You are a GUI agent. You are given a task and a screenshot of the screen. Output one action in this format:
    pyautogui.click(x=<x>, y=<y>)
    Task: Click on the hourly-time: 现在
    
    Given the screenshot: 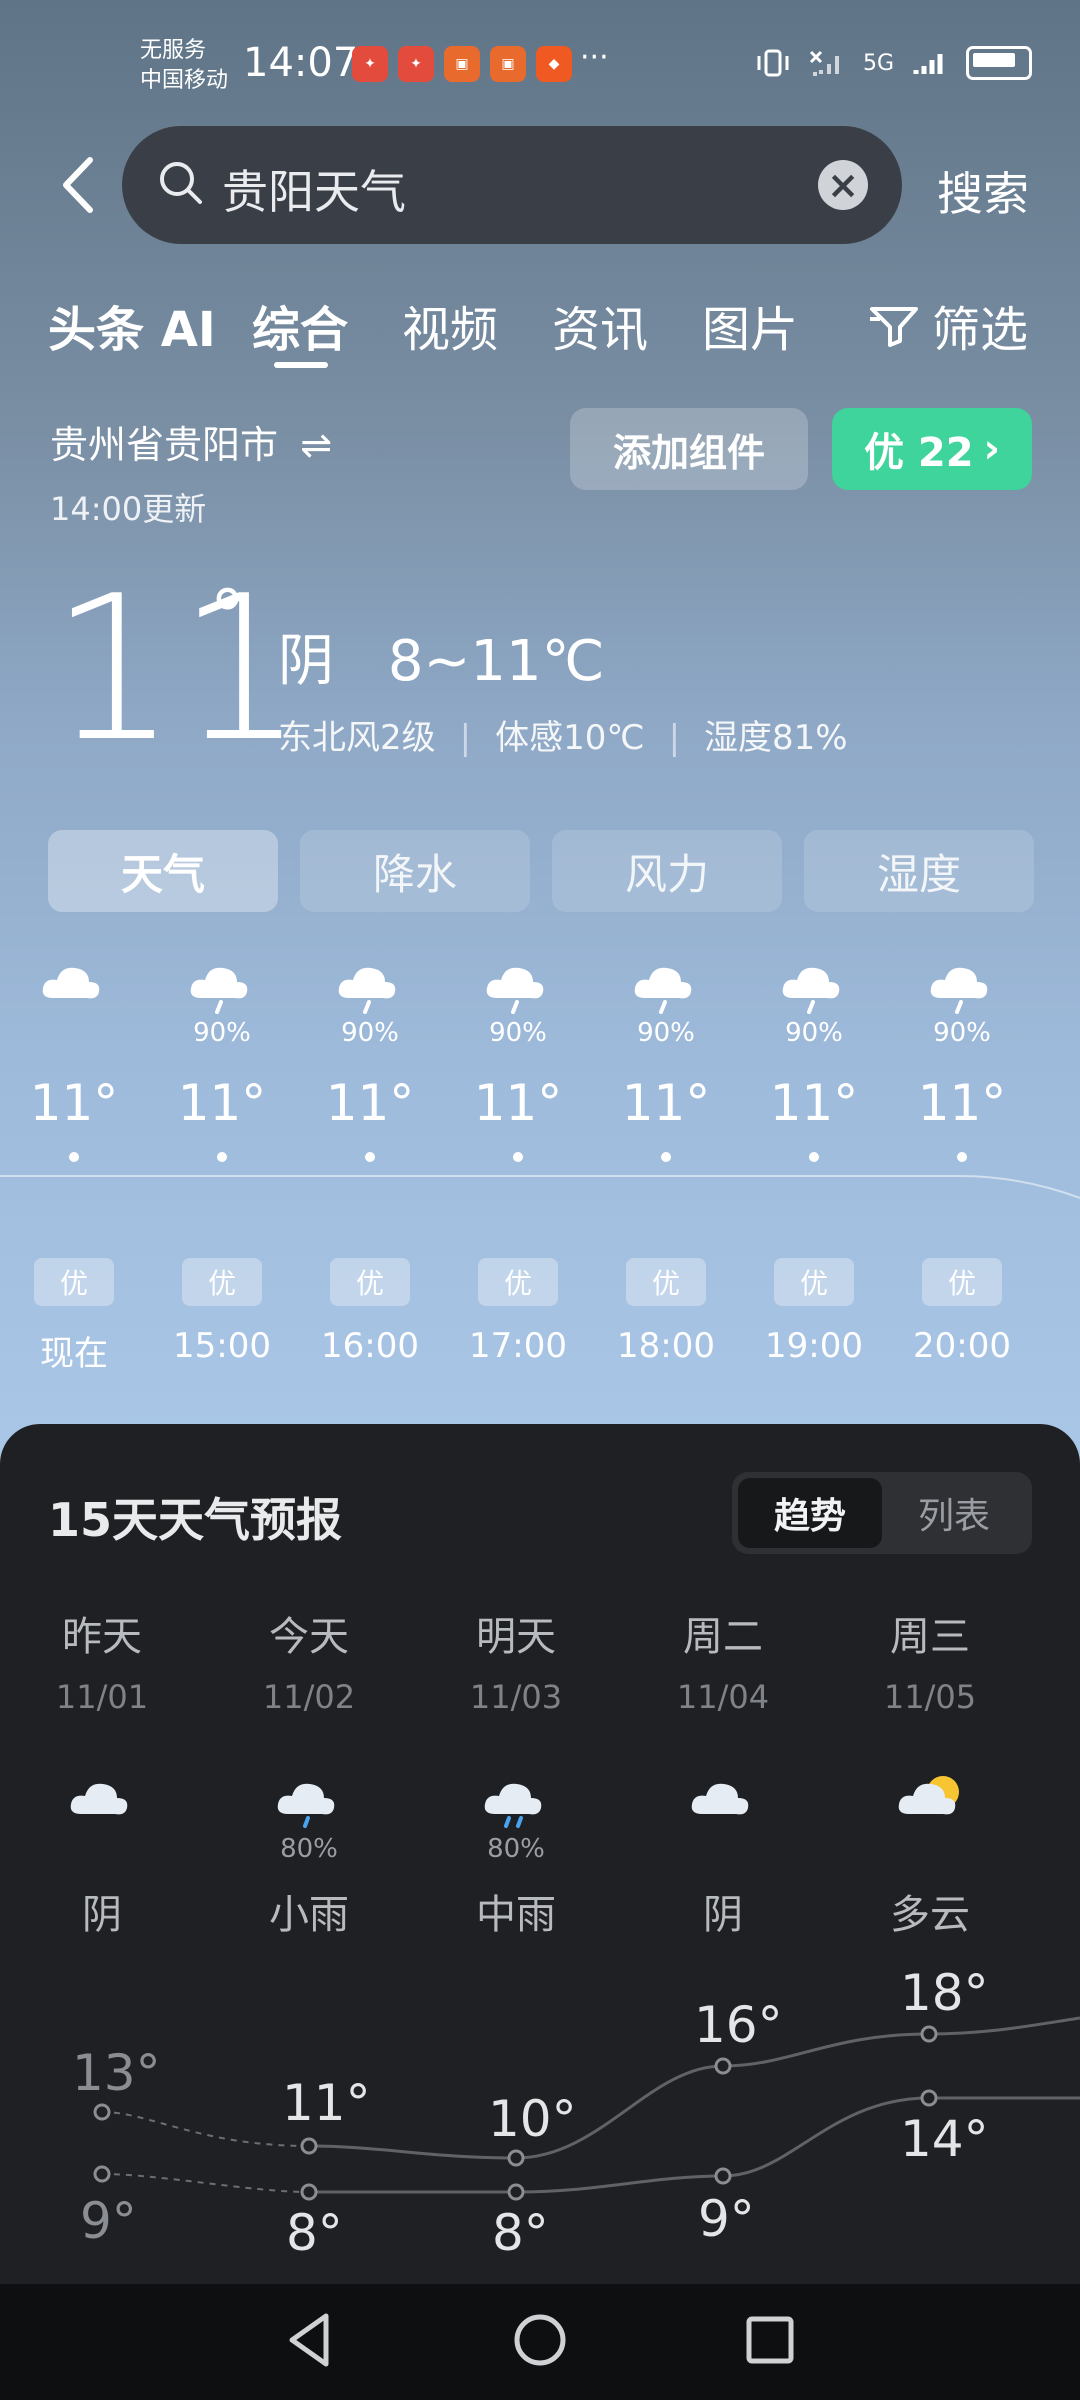 What is the action you would take?
    pyautogui.click(x=74, y=1354)
    